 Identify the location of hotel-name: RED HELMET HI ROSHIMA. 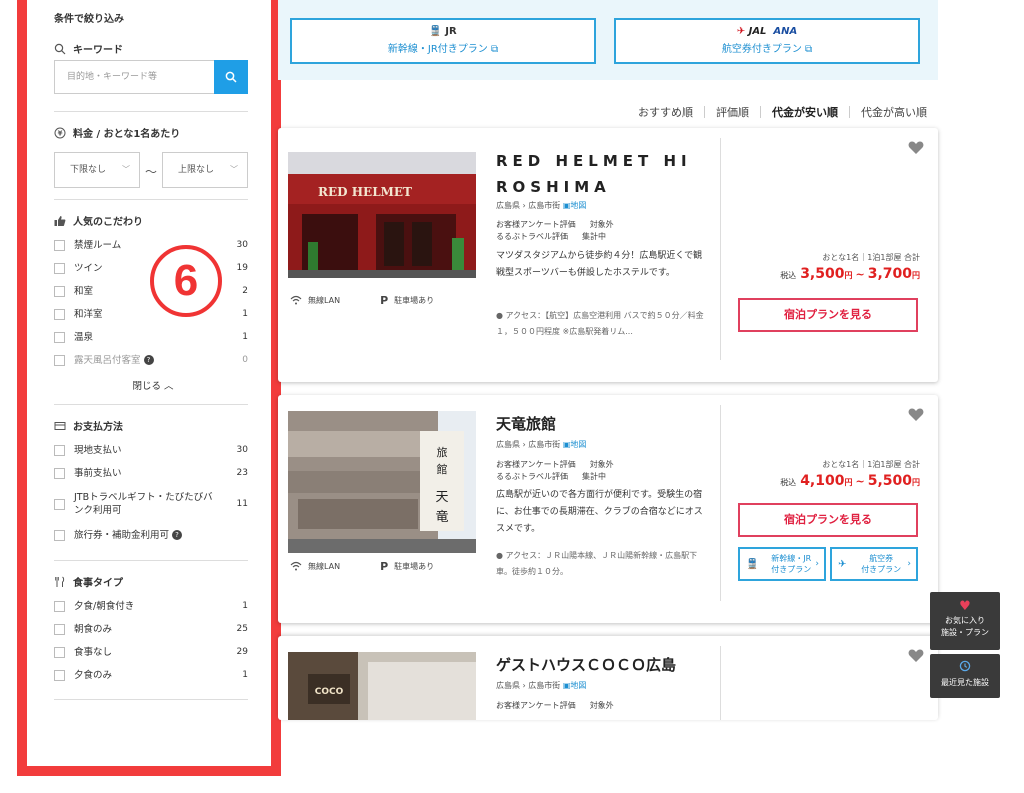
(594, 174).